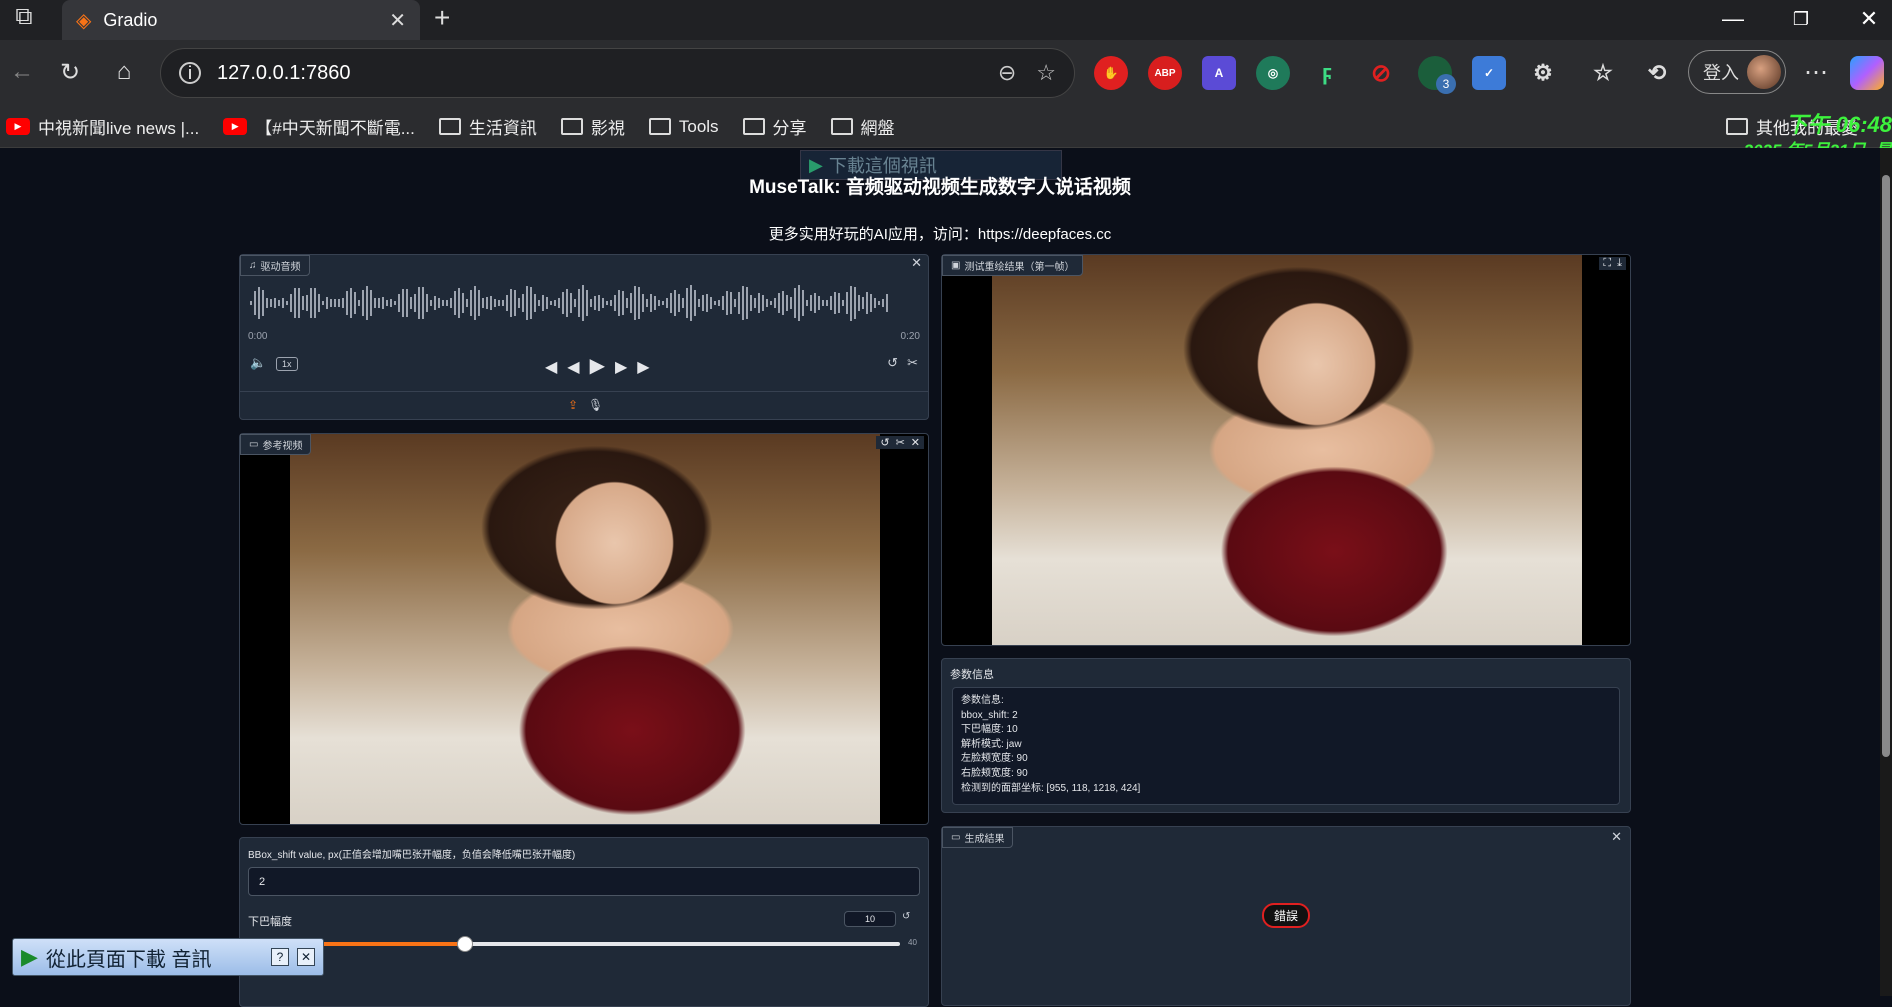  Describe the element at coordinates (585, 629) in the screenshot. I see `reference-video-frame` at that location.